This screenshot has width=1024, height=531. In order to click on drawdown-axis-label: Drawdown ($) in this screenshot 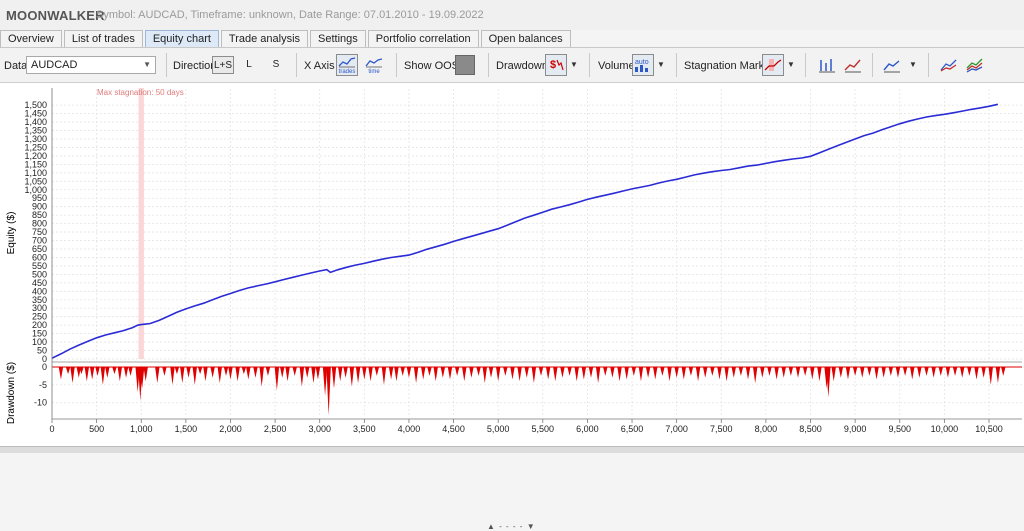, I will do `click(11, 393)`.